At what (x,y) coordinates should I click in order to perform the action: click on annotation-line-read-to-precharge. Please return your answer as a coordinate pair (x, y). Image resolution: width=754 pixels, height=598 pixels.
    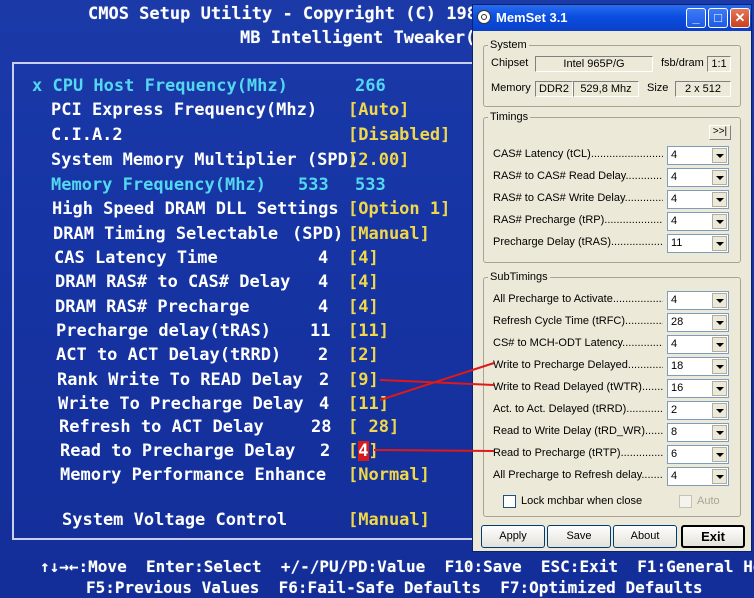
    Looking at the image, I should click on (434, 450).